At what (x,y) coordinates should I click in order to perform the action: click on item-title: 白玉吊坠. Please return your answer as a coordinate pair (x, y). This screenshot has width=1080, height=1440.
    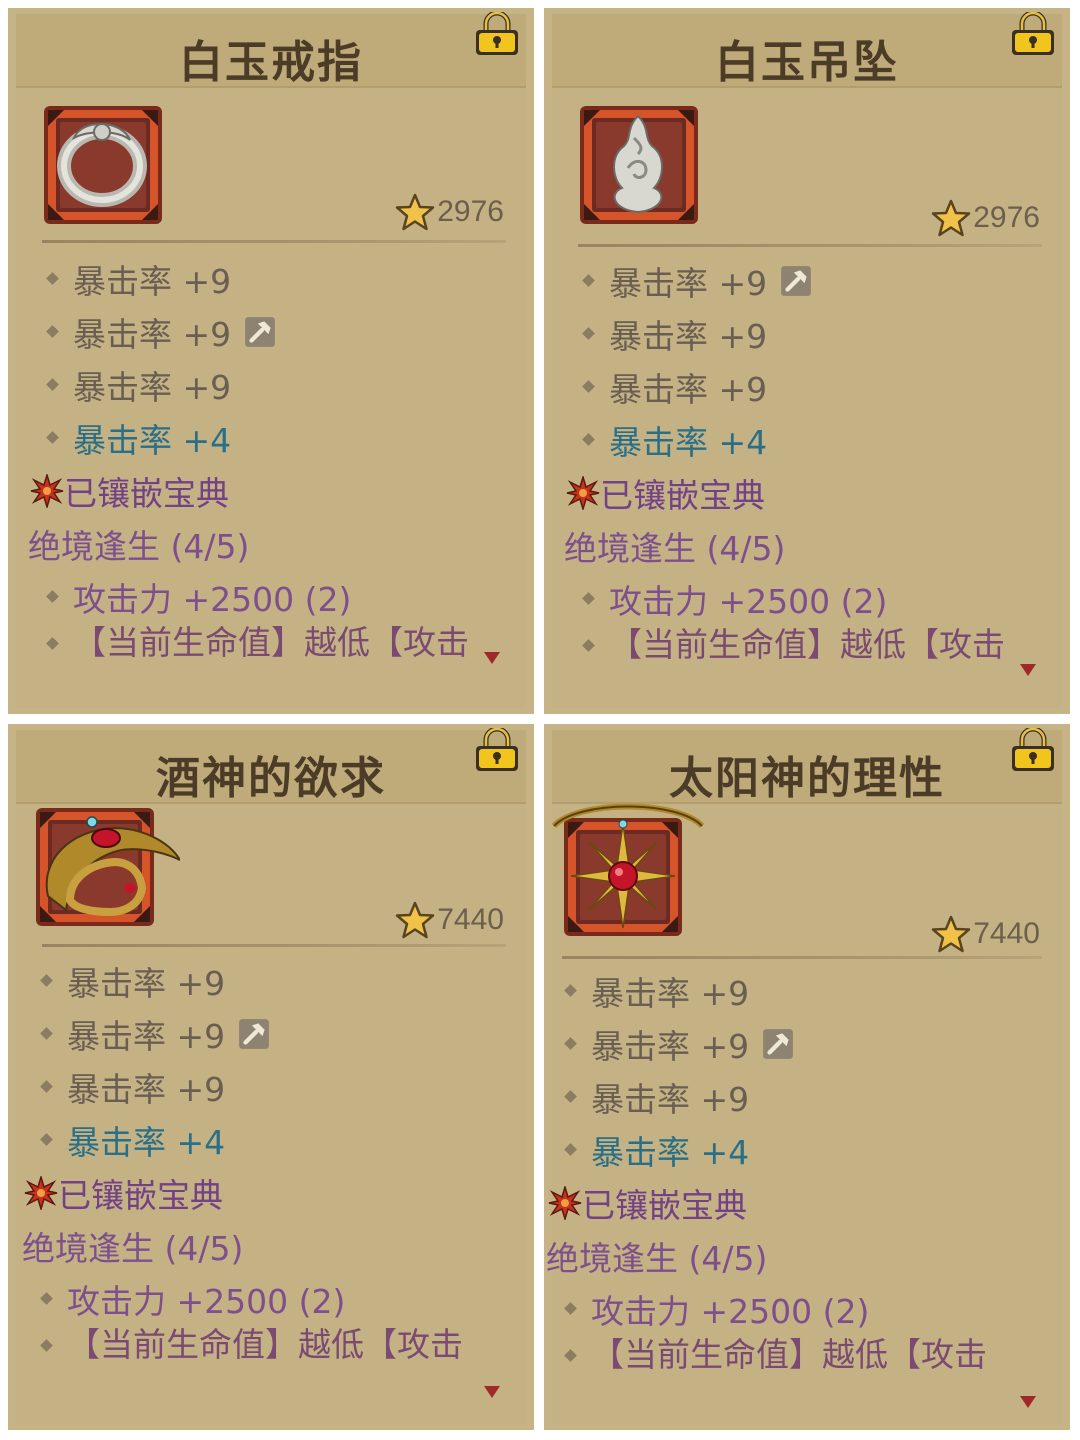
    Looking at the image, I should click on (807, 62).